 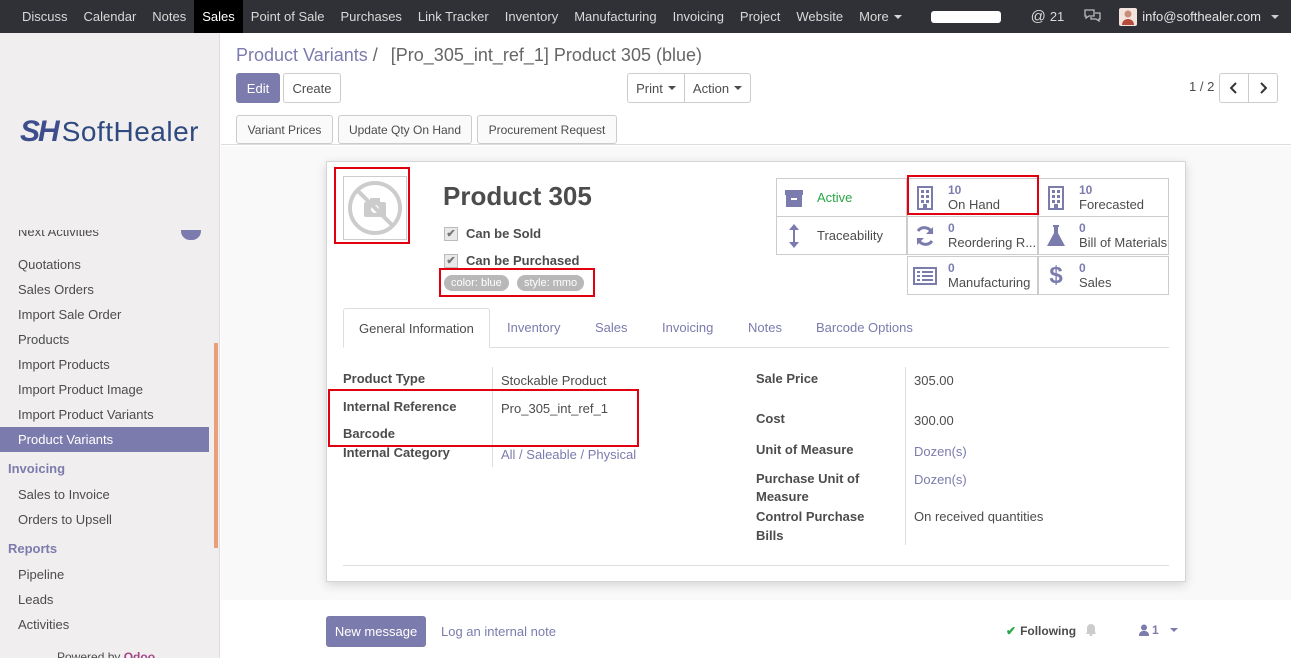 I want to click on control-purchase-bills-value: On received quantities, so click(x=978, y=516).